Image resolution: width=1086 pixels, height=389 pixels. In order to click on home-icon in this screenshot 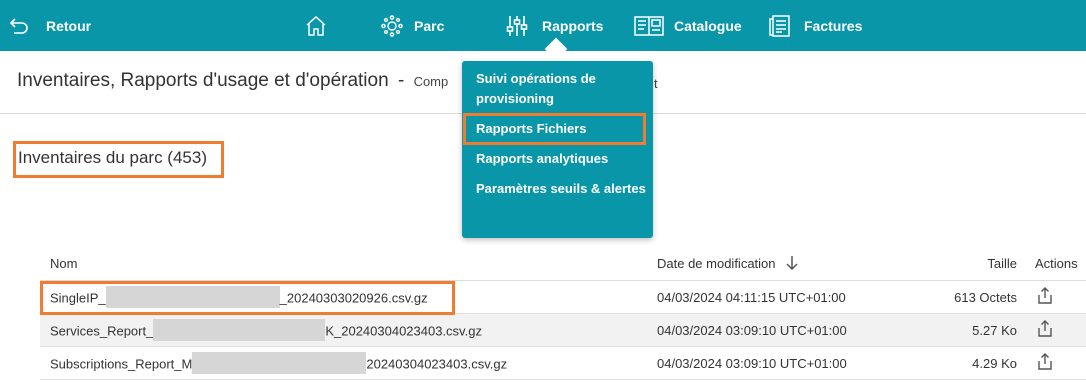, I will do `click(316, 25)`.